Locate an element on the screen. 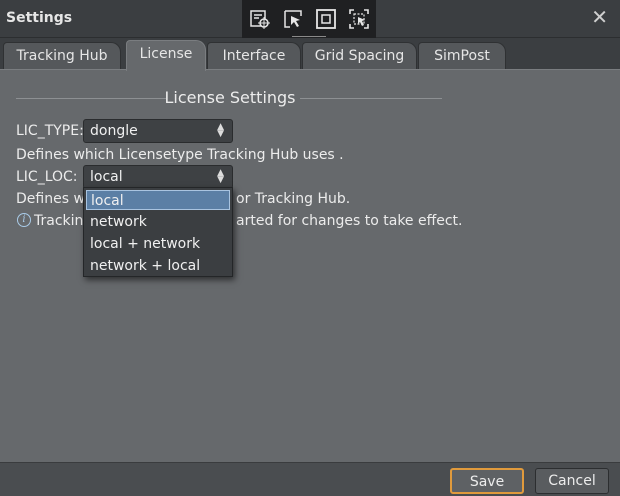  lic-loc-description-end: or Tracking Hub. is located at coordinates (293, 199).